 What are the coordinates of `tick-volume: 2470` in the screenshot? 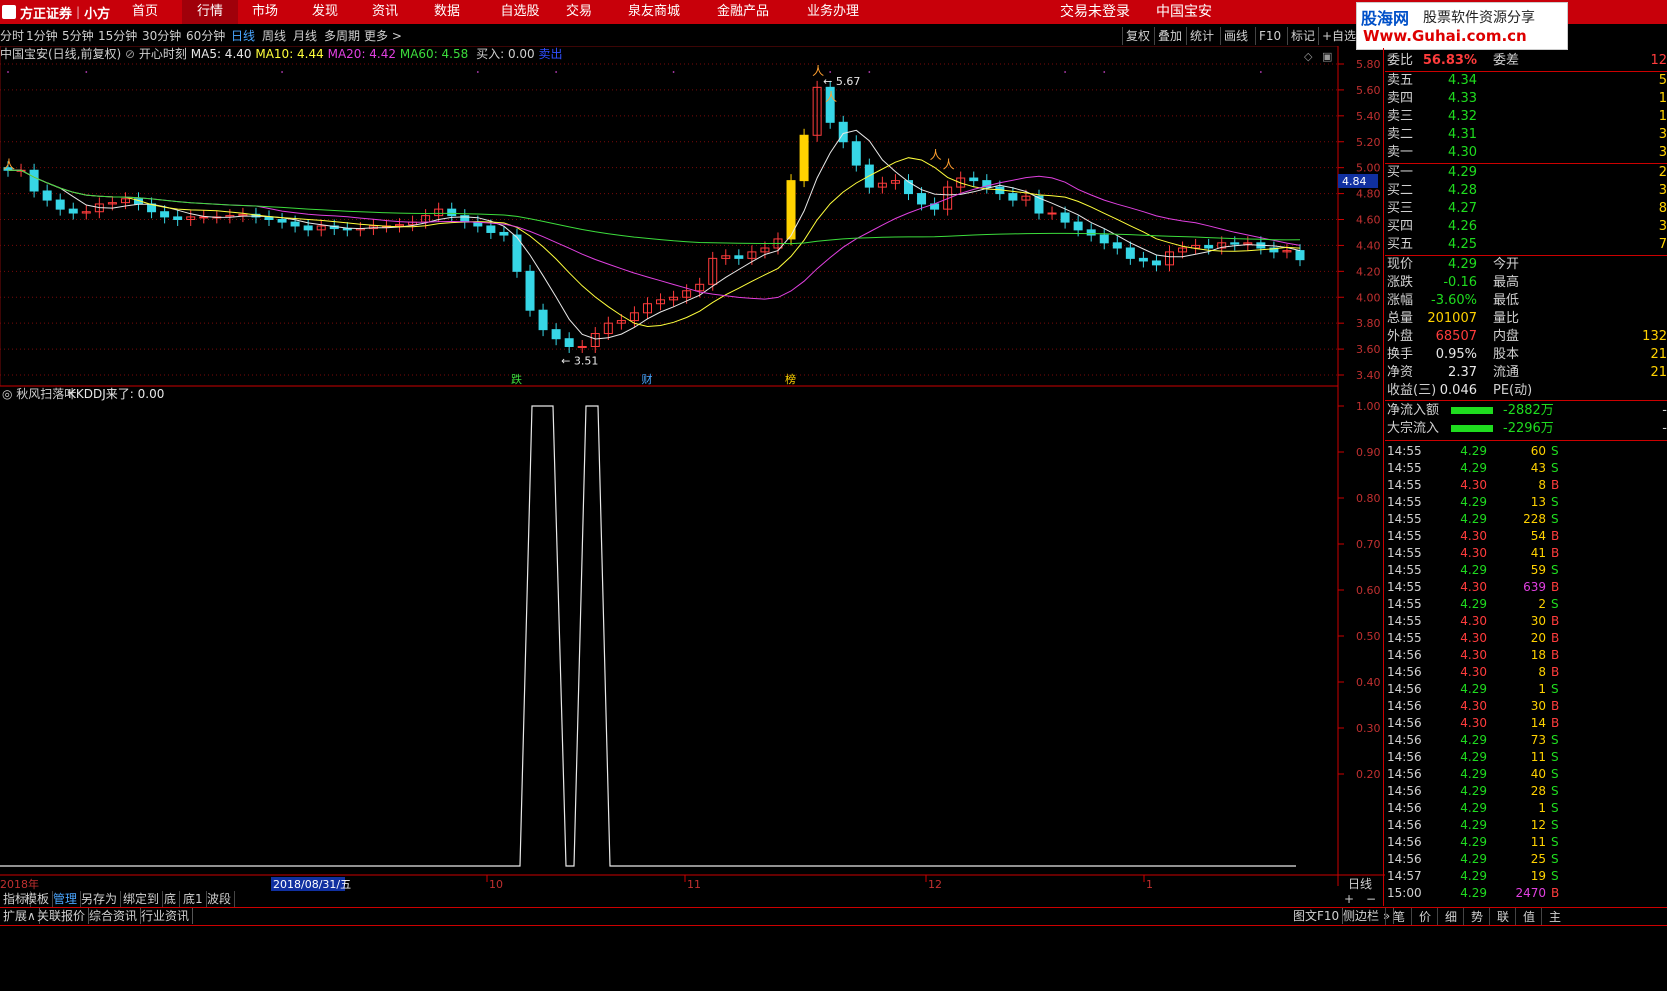 It's located at (1530, 893).